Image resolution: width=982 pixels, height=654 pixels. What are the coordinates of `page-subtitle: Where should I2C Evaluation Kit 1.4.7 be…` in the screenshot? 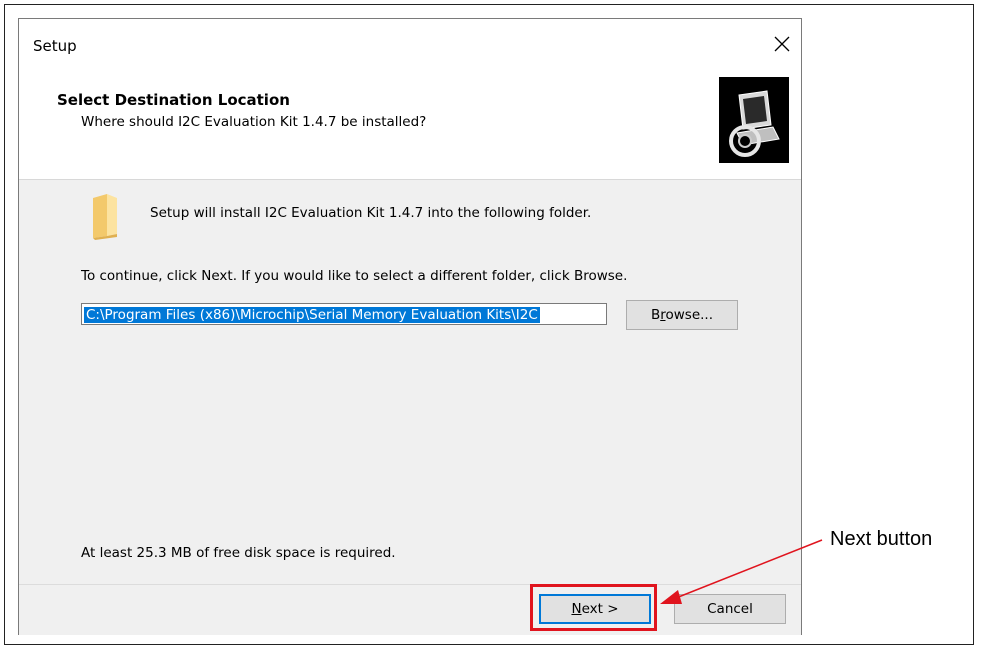 It's located at (254, 122).